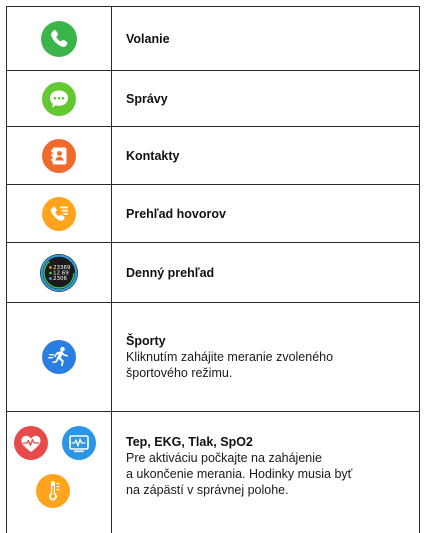 The width and height of the screenshot is (424, 533). Describe the element at coordinates (269, 155) in the screenshot. I see `row-text: Kontakty` at that location.